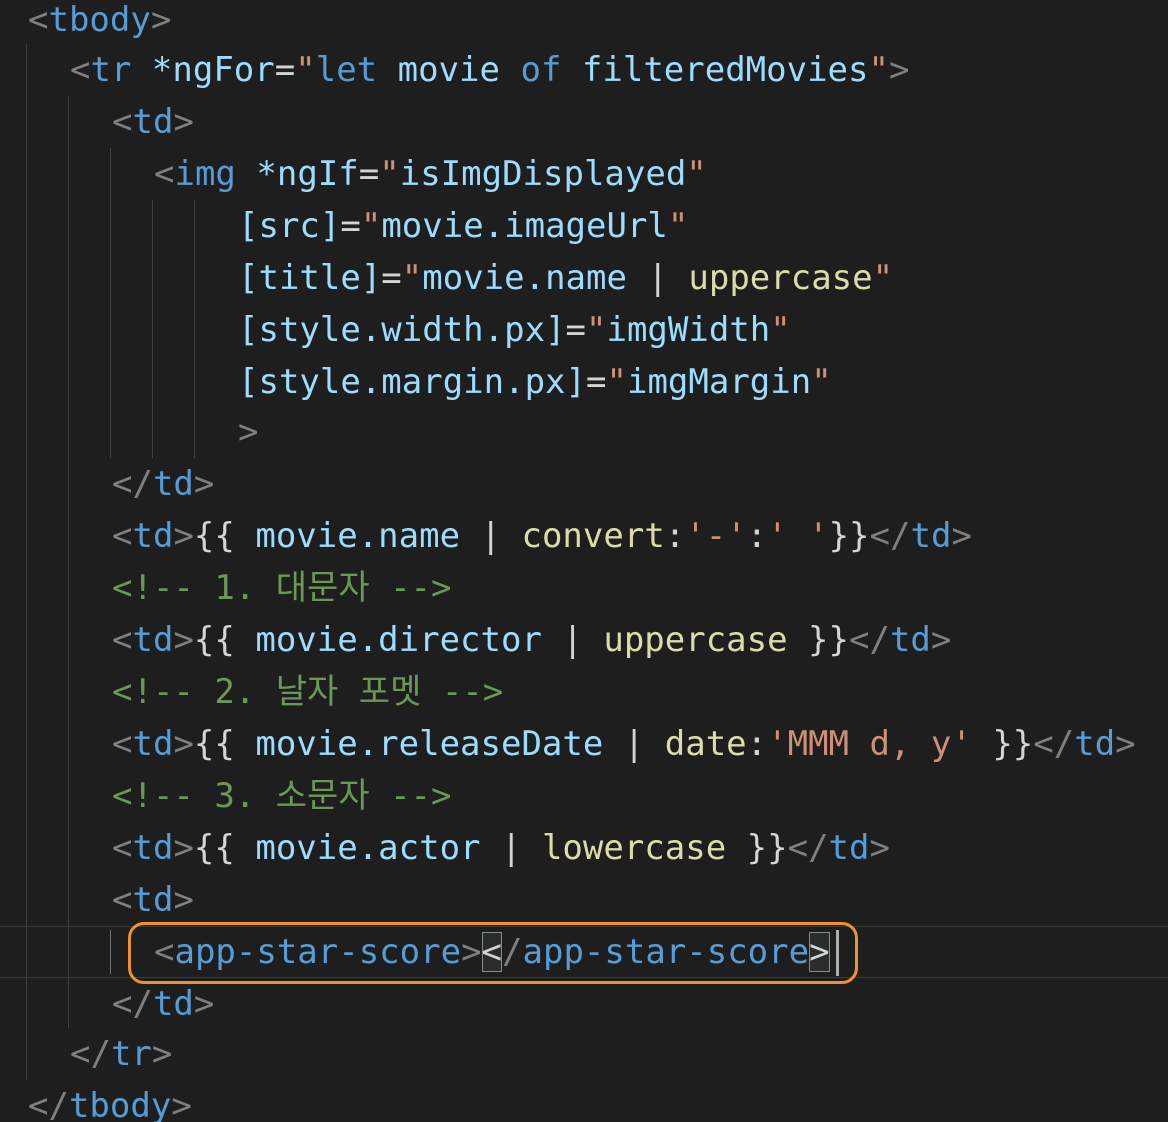  Describe the element at coordinates (584, 23) in the screenshot. I see `code-line-1: <tbody>` at that location.